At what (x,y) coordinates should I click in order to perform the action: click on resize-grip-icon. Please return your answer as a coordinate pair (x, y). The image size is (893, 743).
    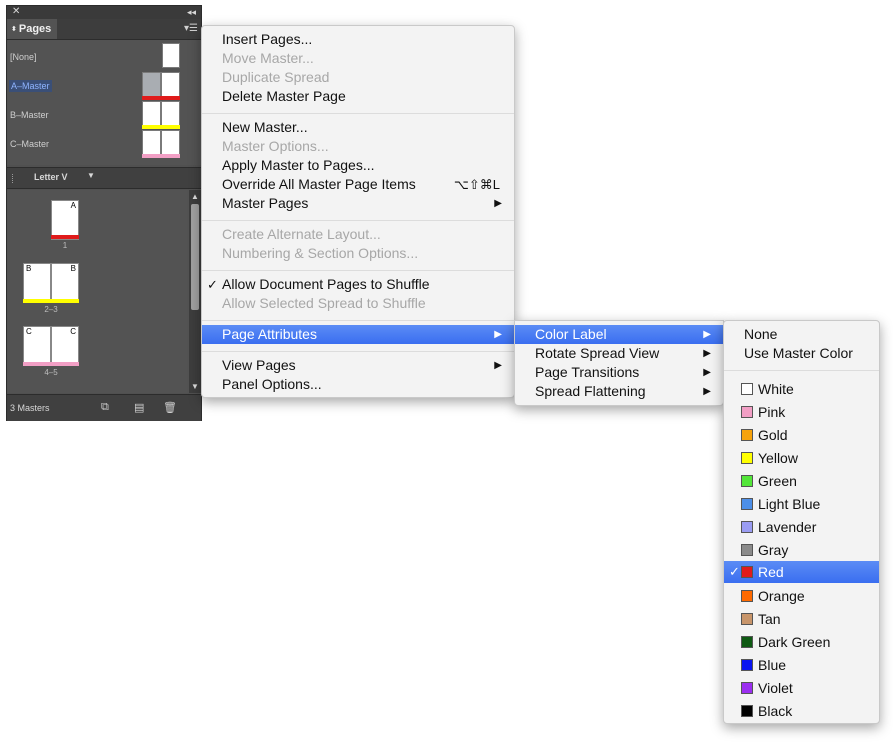
    Looking at the image, I should click on (13, 178).